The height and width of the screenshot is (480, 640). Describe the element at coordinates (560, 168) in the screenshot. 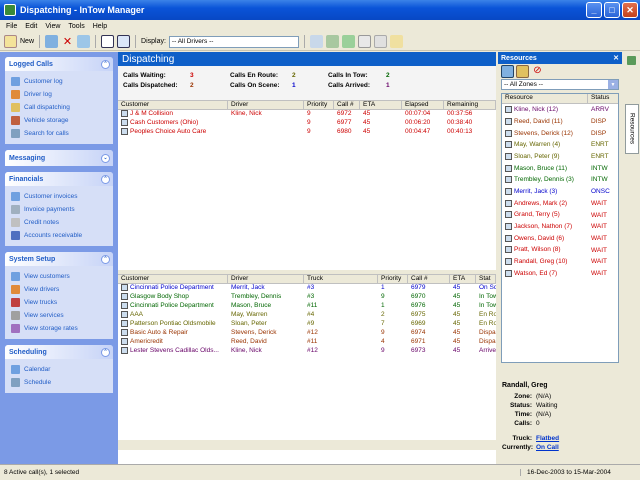

I see `resource-row: Mason, Bruce (11) INTW` at that location.